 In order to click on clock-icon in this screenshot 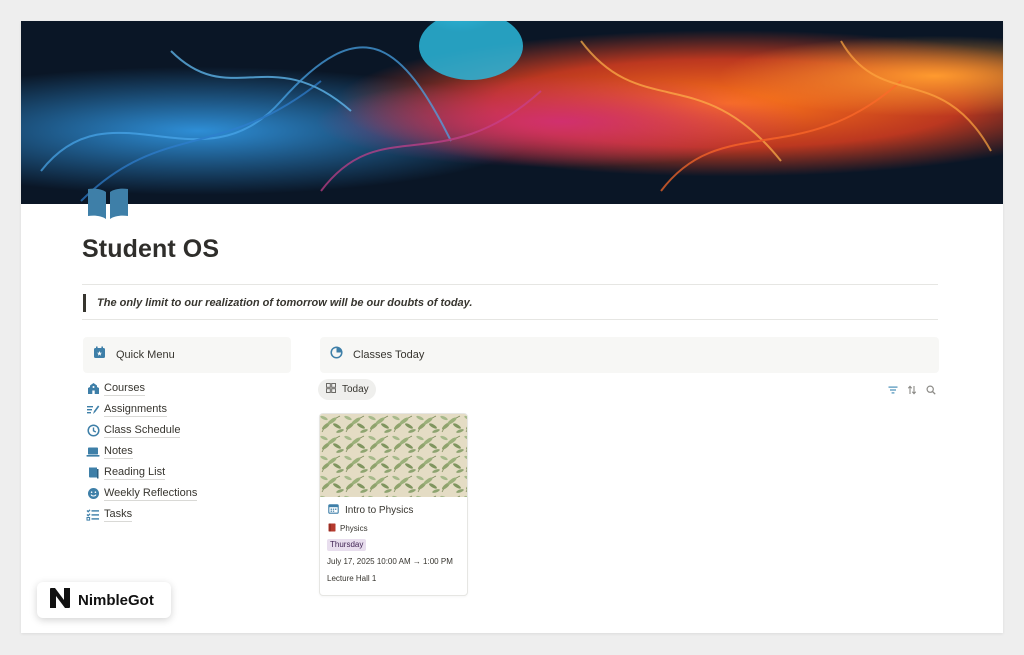, I will do `click(93, 431)`.